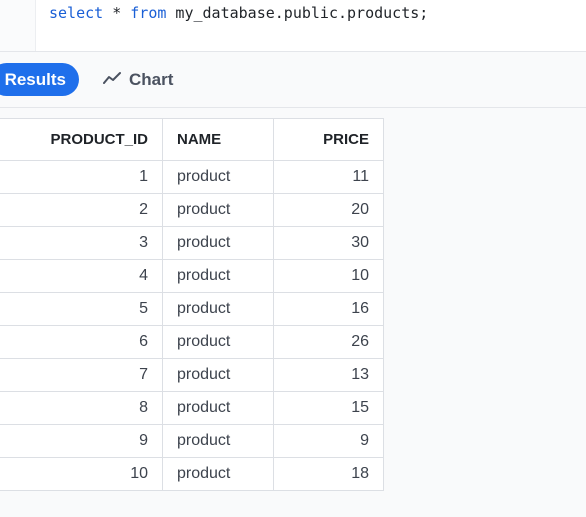 Image resolution: width=586 pixels, height=517 pixels. I want to click on table-row: 8 product 15, so click(192, 408).